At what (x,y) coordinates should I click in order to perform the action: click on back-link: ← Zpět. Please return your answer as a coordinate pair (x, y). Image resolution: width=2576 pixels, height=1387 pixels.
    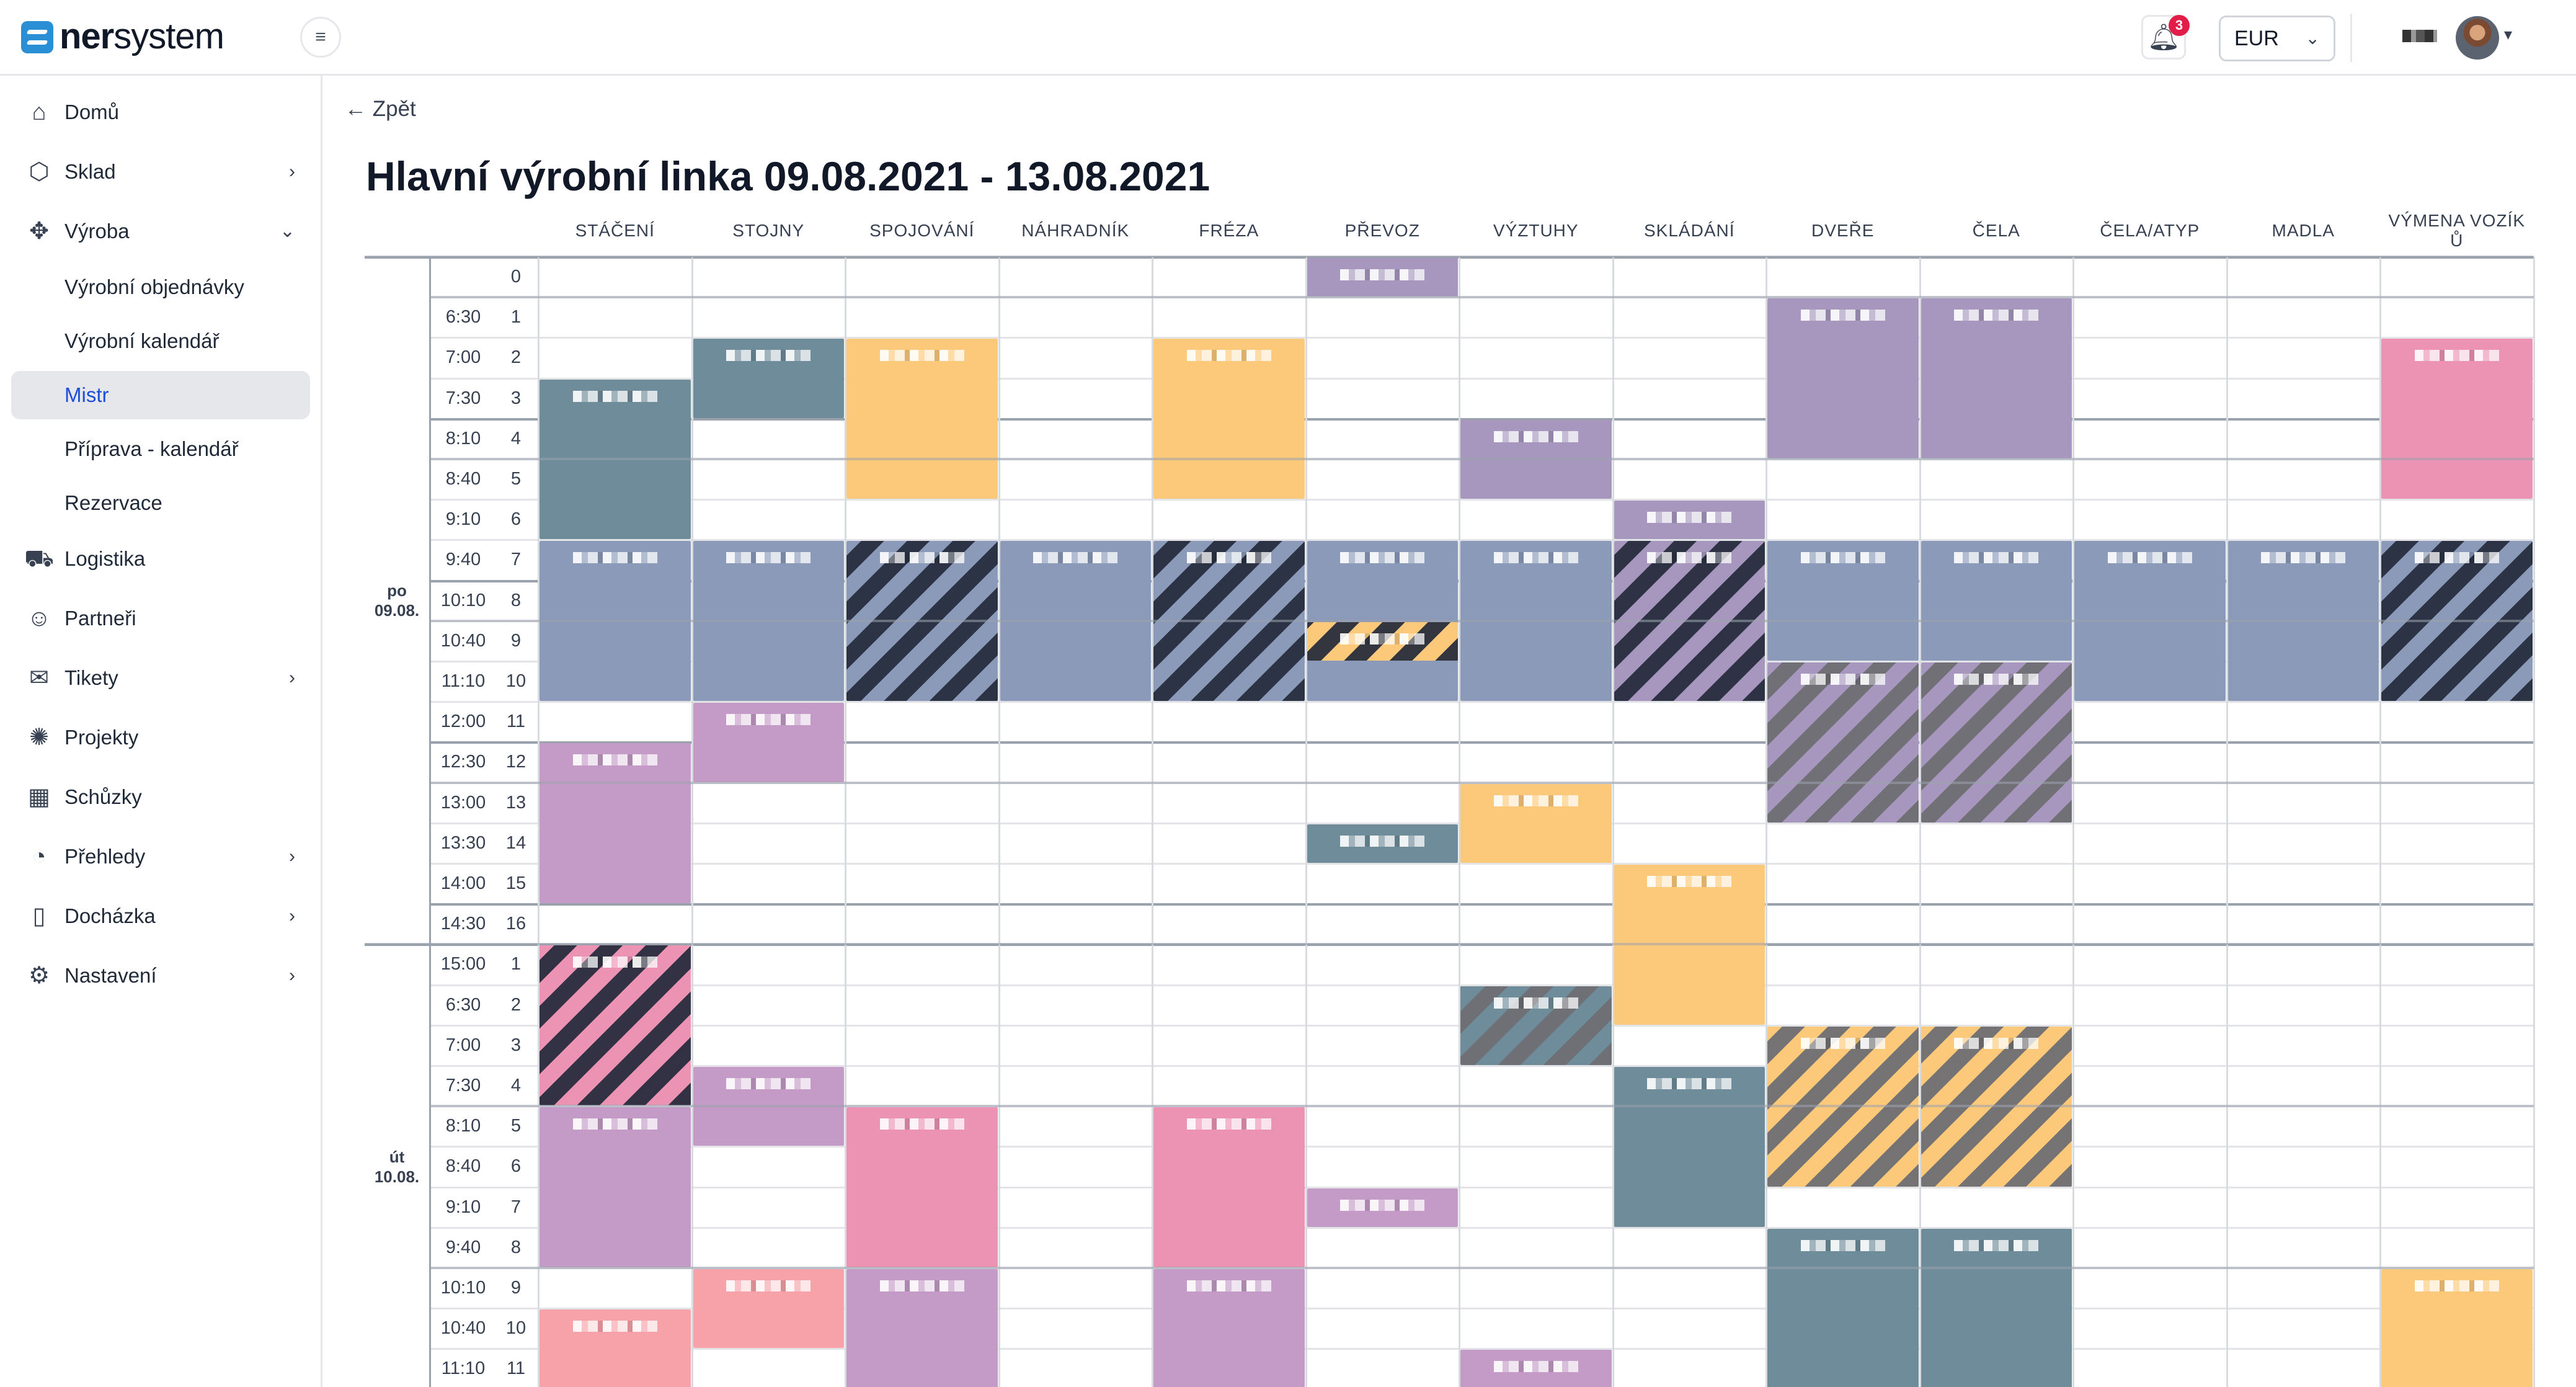
    Looking at the image, I should click on (380, 109).